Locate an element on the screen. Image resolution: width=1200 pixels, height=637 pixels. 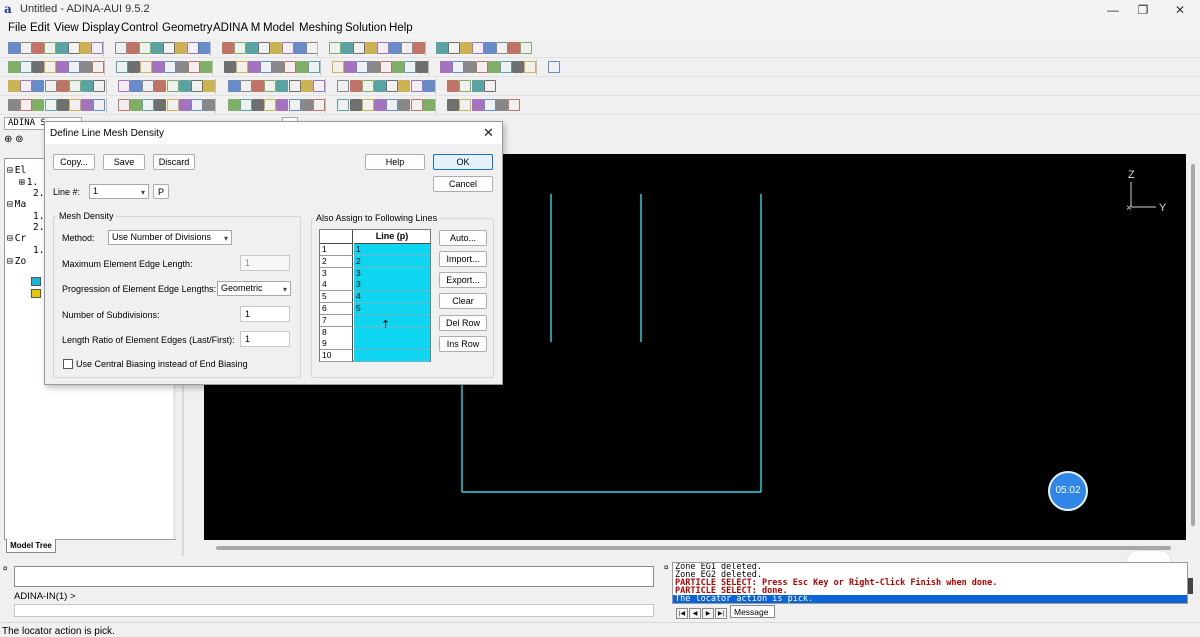
pick-button: P is located at coordinates (161, 191).